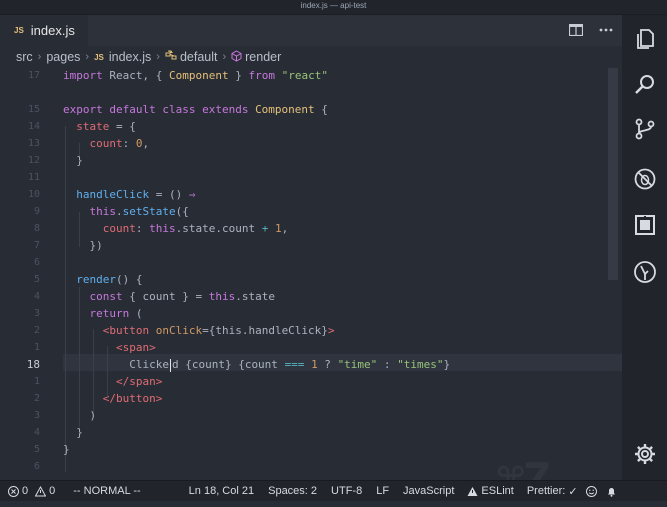  I want to click on debug-icon, so click(645, 179).